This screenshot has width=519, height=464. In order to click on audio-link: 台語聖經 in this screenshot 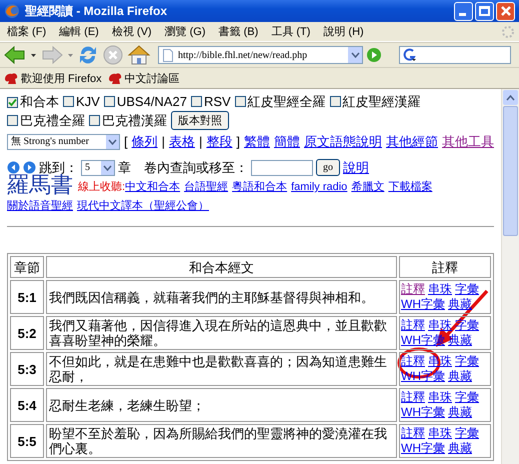, I will do `click(206, 187)`.